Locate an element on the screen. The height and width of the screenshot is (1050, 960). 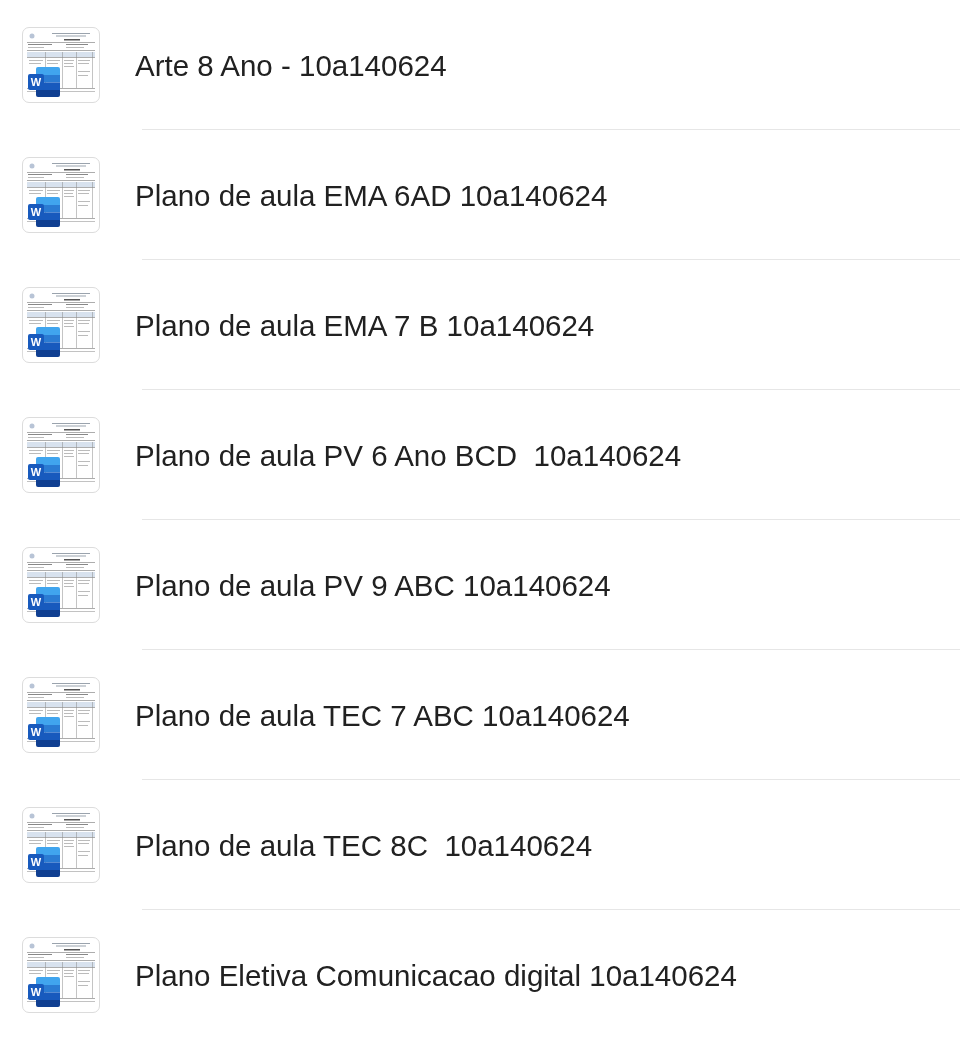
file-name: Plano de aula EMA 7 B 10a140624 is located at coordinates (365, 326).